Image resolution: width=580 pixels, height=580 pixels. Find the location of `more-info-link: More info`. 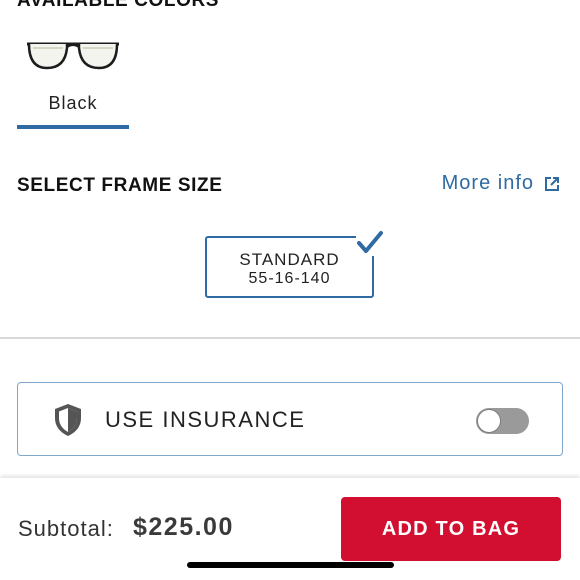

more-info-link: More info is located at coordinates (501, 183).